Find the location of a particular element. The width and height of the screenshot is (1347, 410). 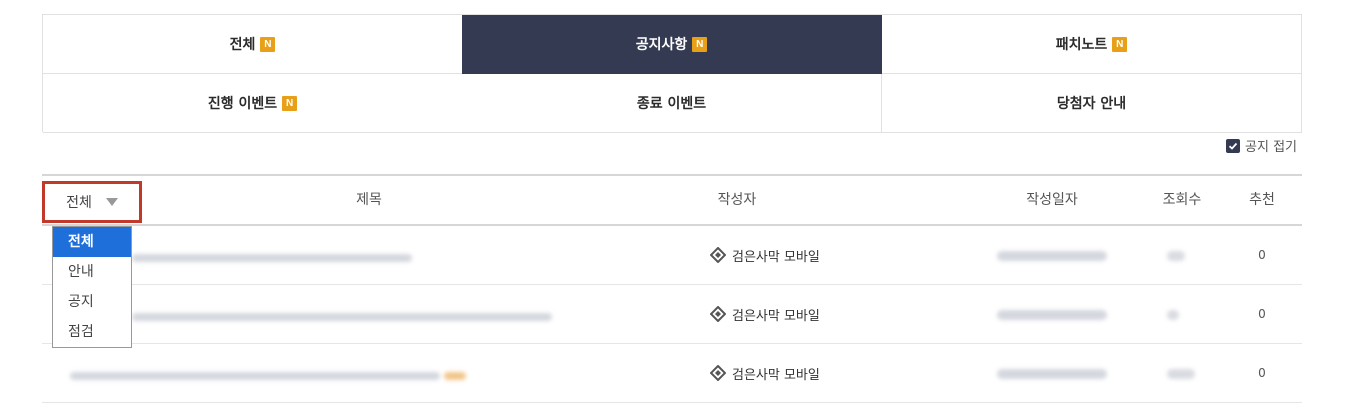

column-title: 제목 is located at coordinates (369, 200).